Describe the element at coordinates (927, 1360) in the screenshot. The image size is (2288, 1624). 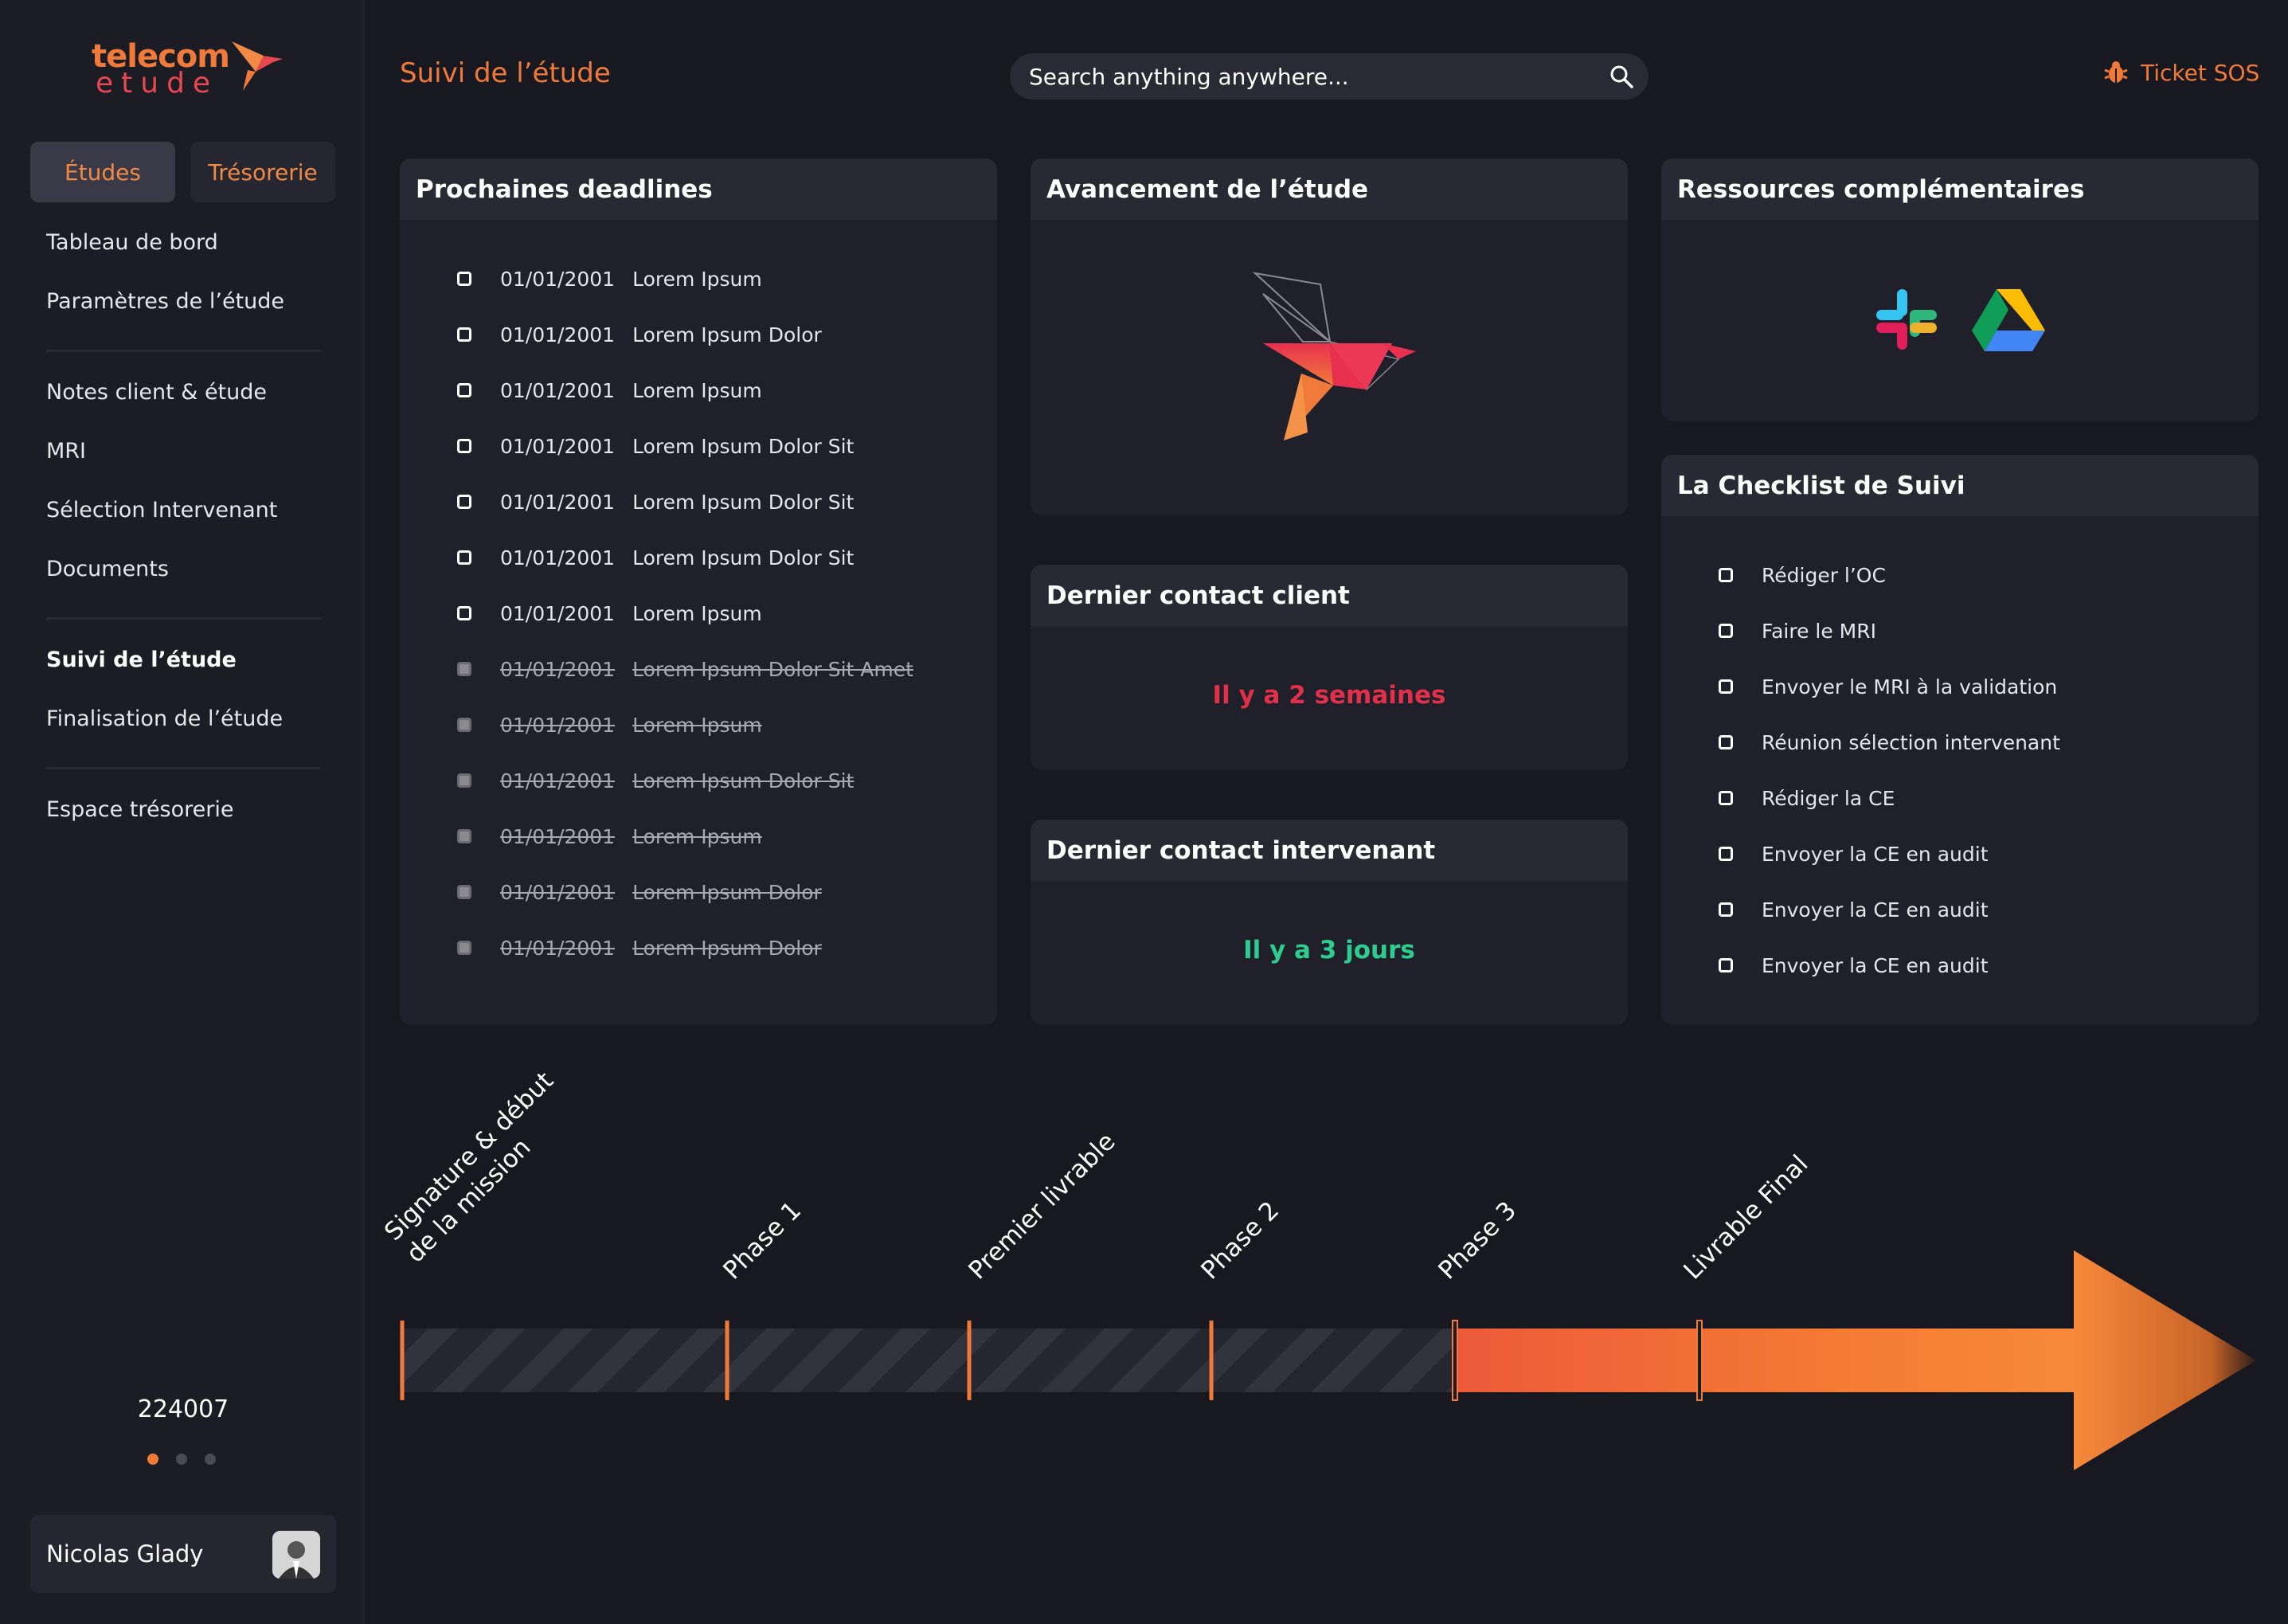
I see `timeline-remaining-track` at that location.